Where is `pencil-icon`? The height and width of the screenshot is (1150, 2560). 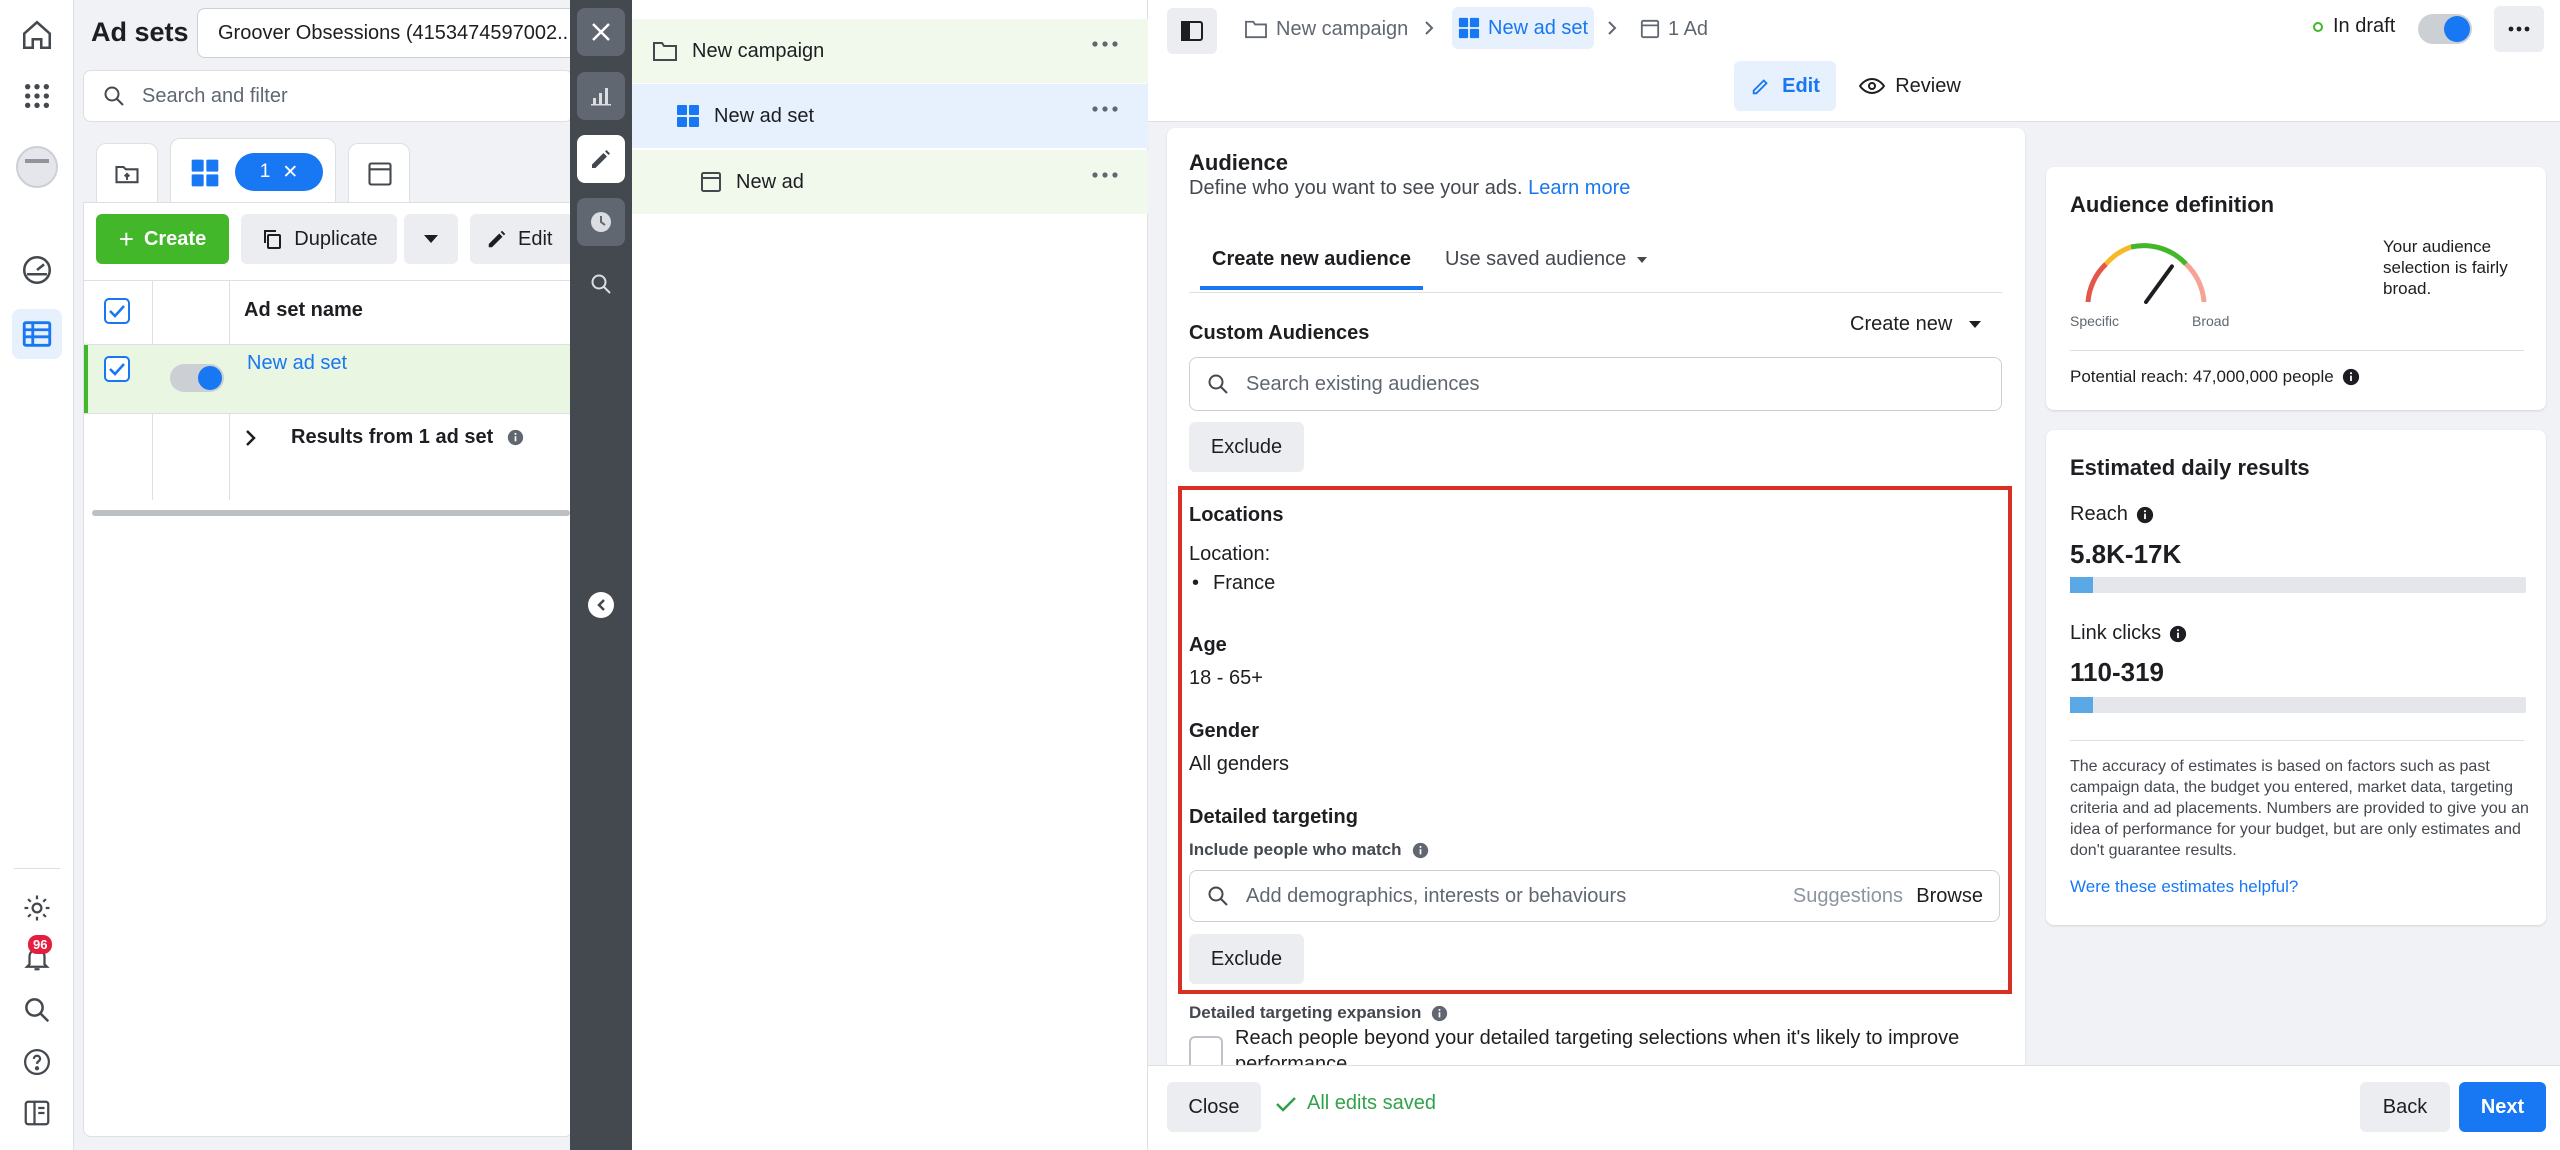 pencil-icon is located at coordinates (1760, 87).